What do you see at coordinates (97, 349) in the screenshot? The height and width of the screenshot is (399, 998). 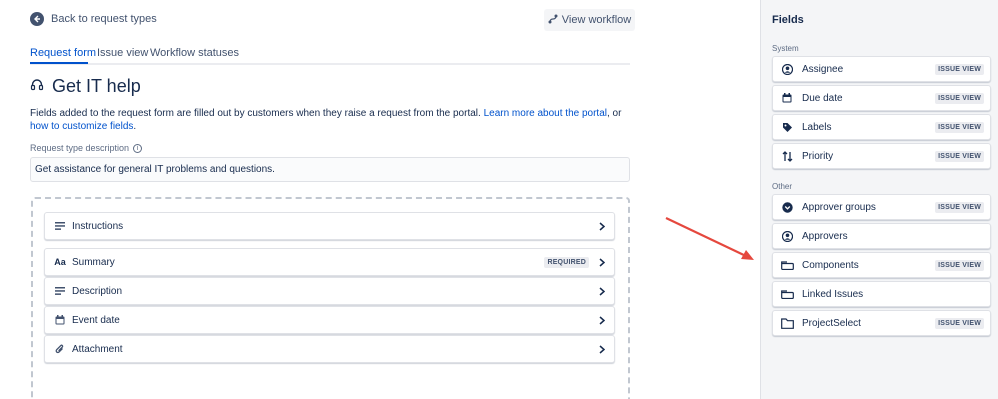 I see `form-field-label: Attachment` at bounding box center [97, 349].